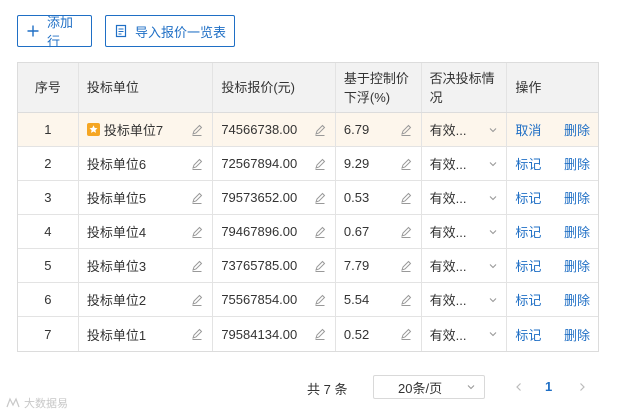 The image size is (622, 416). I want to click on prev-page-icon, so click(519, 387).